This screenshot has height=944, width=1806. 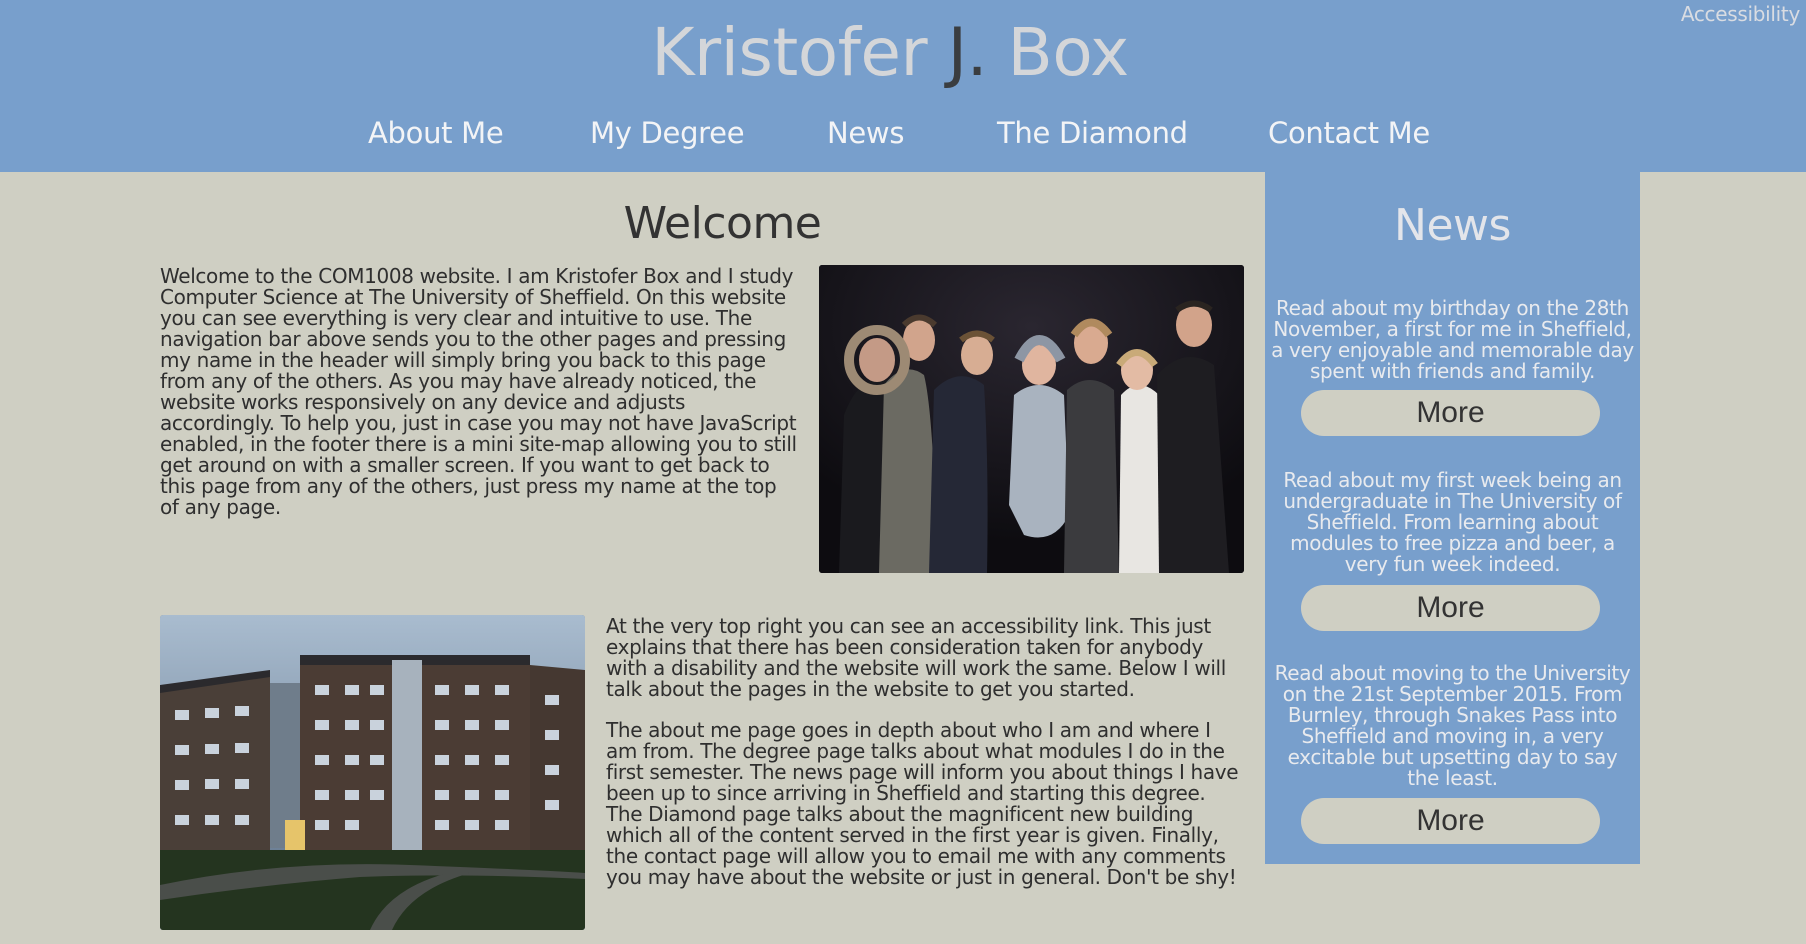 What do you see at coordinates (1450, 608) in the screenshot?
I see `more-button-first-week: More` at bounding box center [1450, 608].